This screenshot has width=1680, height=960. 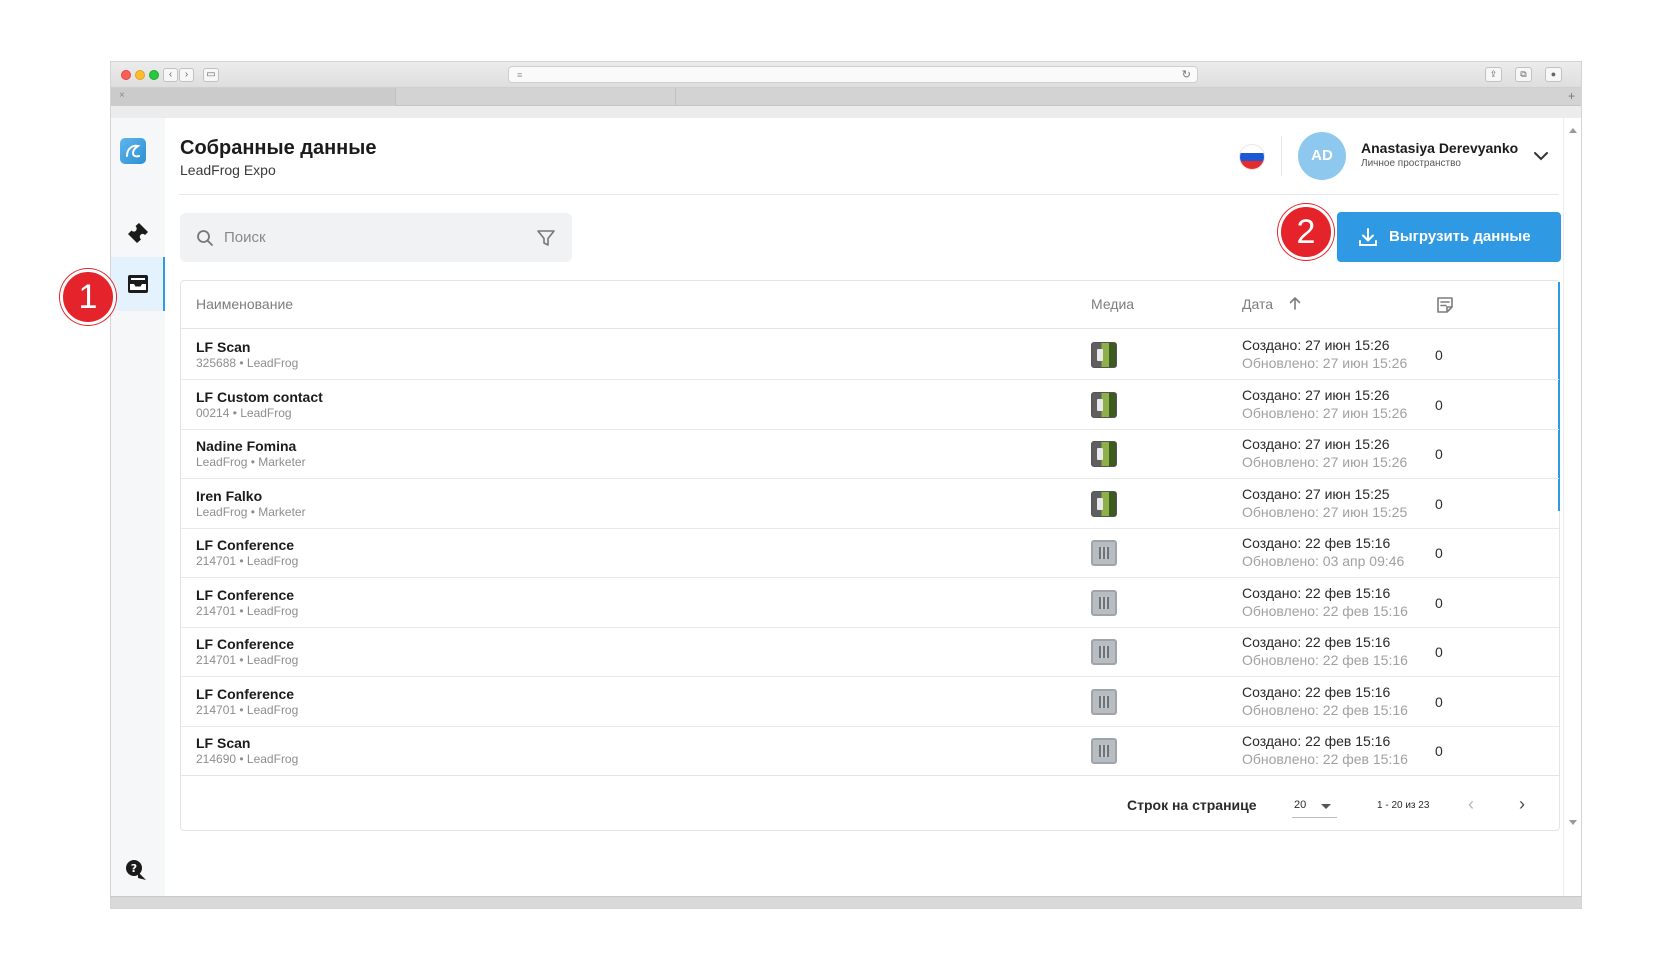 What do you see at coordinates (1325, 511) in the screenshot?
I see `row-updated: Обновлено: 27 июн 15:25` at bounding box center [1325, 511].